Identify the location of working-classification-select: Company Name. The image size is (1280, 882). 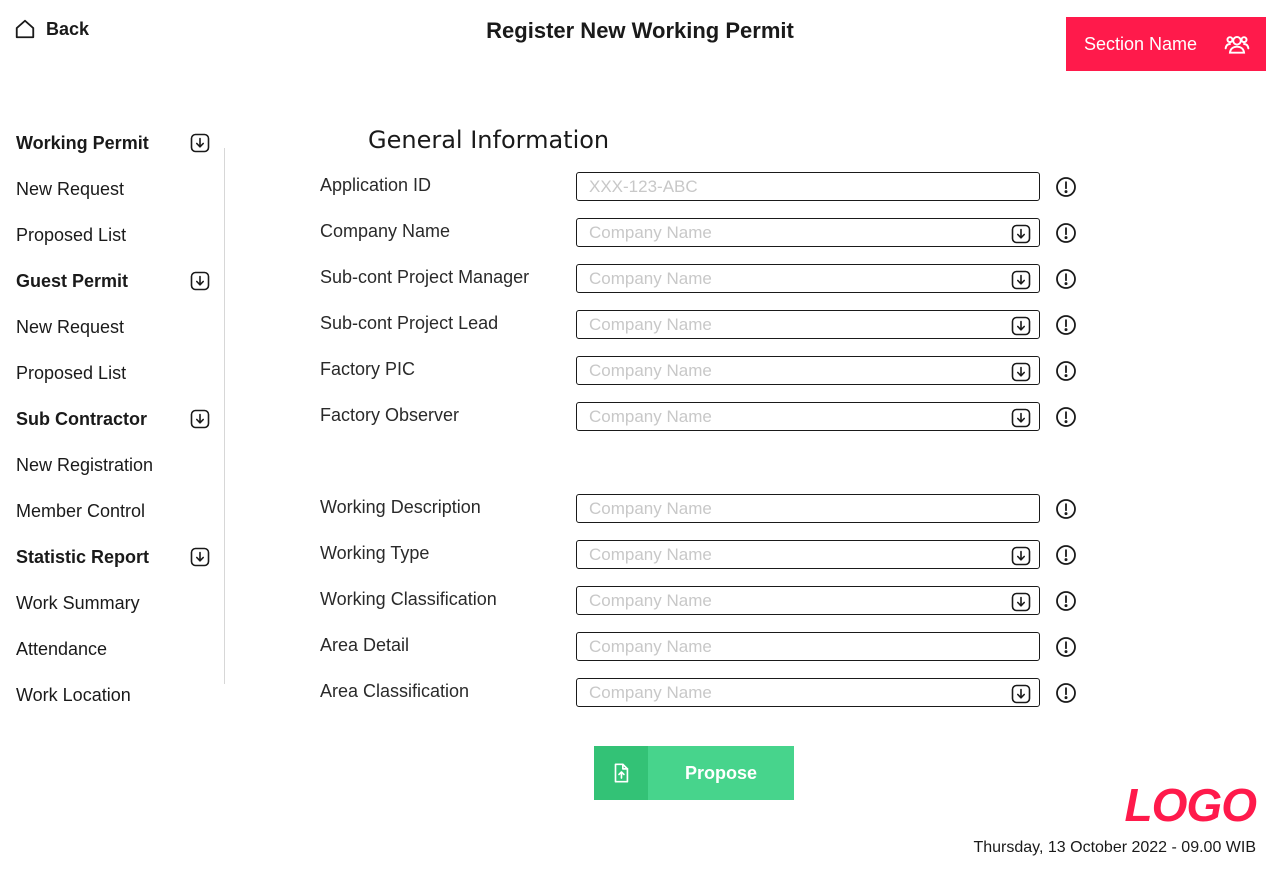
(808, 600).